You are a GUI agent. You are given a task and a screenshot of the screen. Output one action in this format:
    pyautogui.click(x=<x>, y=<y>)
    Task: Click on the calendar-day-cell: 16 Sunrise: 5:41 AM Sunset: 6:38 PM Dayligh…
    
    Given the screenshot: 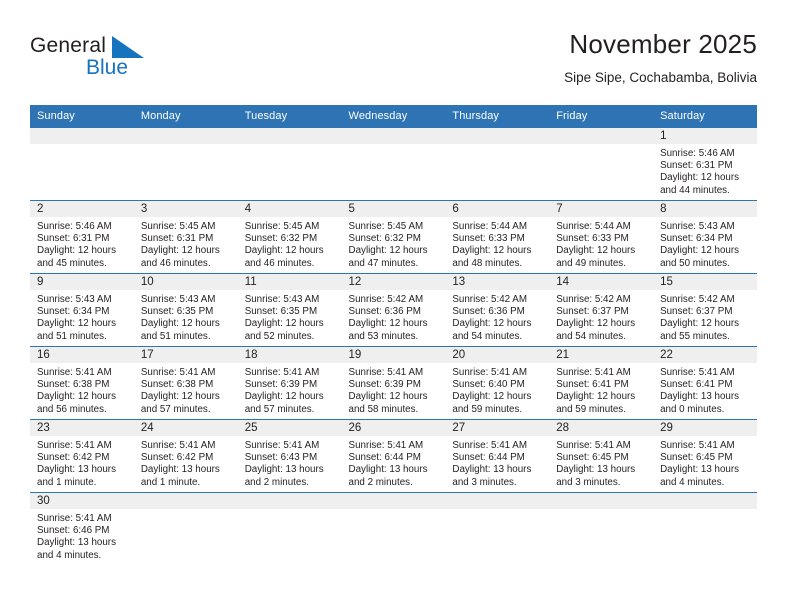 What is the action you would take?
    pyautogui.click(x=82, y=383)
    